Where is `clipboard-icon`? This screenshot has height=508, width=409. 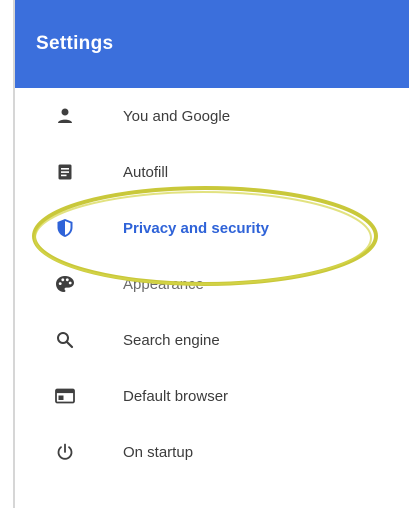 clipboard-icon is located at coordinates (65, 172).